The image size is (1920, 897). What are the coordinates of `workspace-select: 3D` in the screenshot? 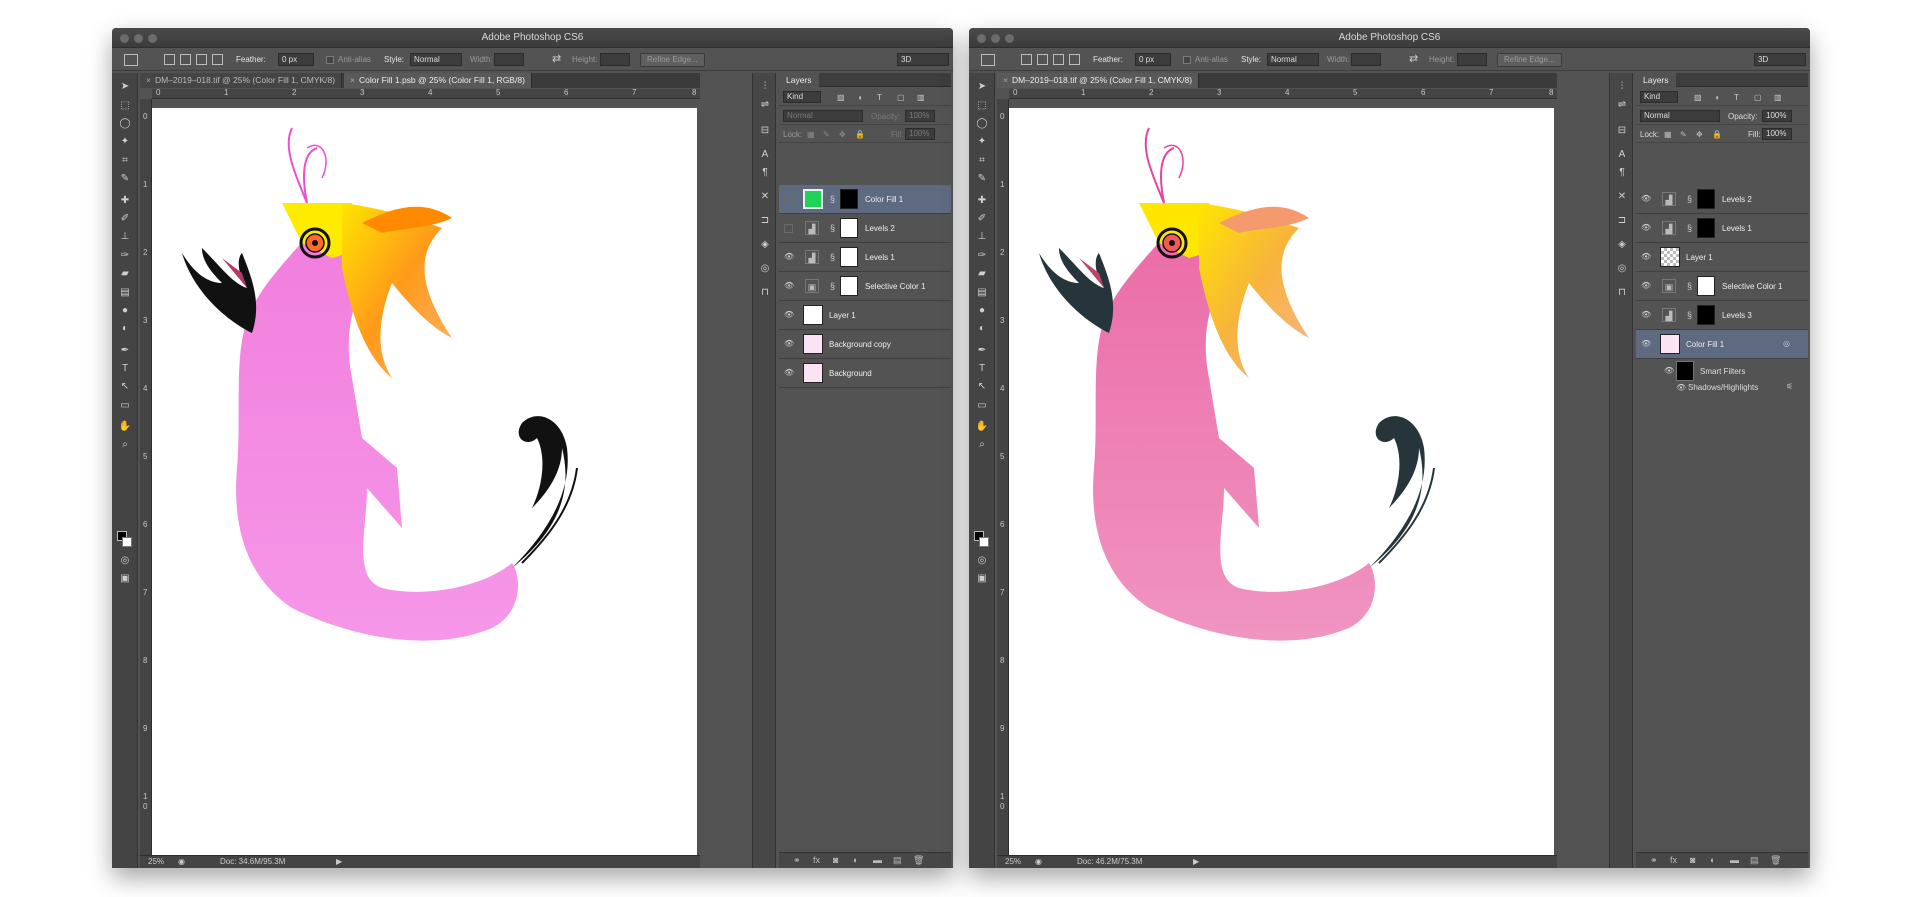 It's located at (1780, 59).